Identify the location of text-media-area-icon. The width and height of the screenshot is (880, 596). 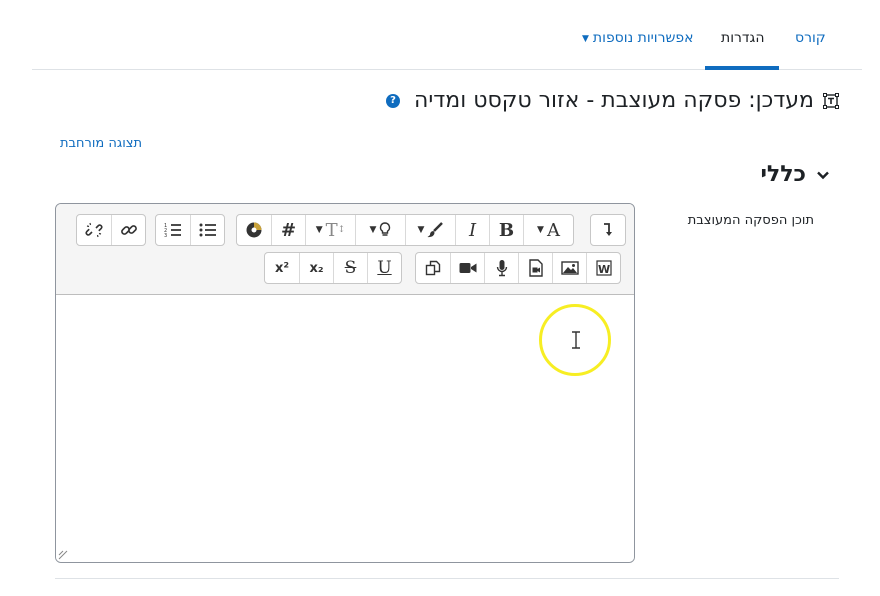
(831, 101).